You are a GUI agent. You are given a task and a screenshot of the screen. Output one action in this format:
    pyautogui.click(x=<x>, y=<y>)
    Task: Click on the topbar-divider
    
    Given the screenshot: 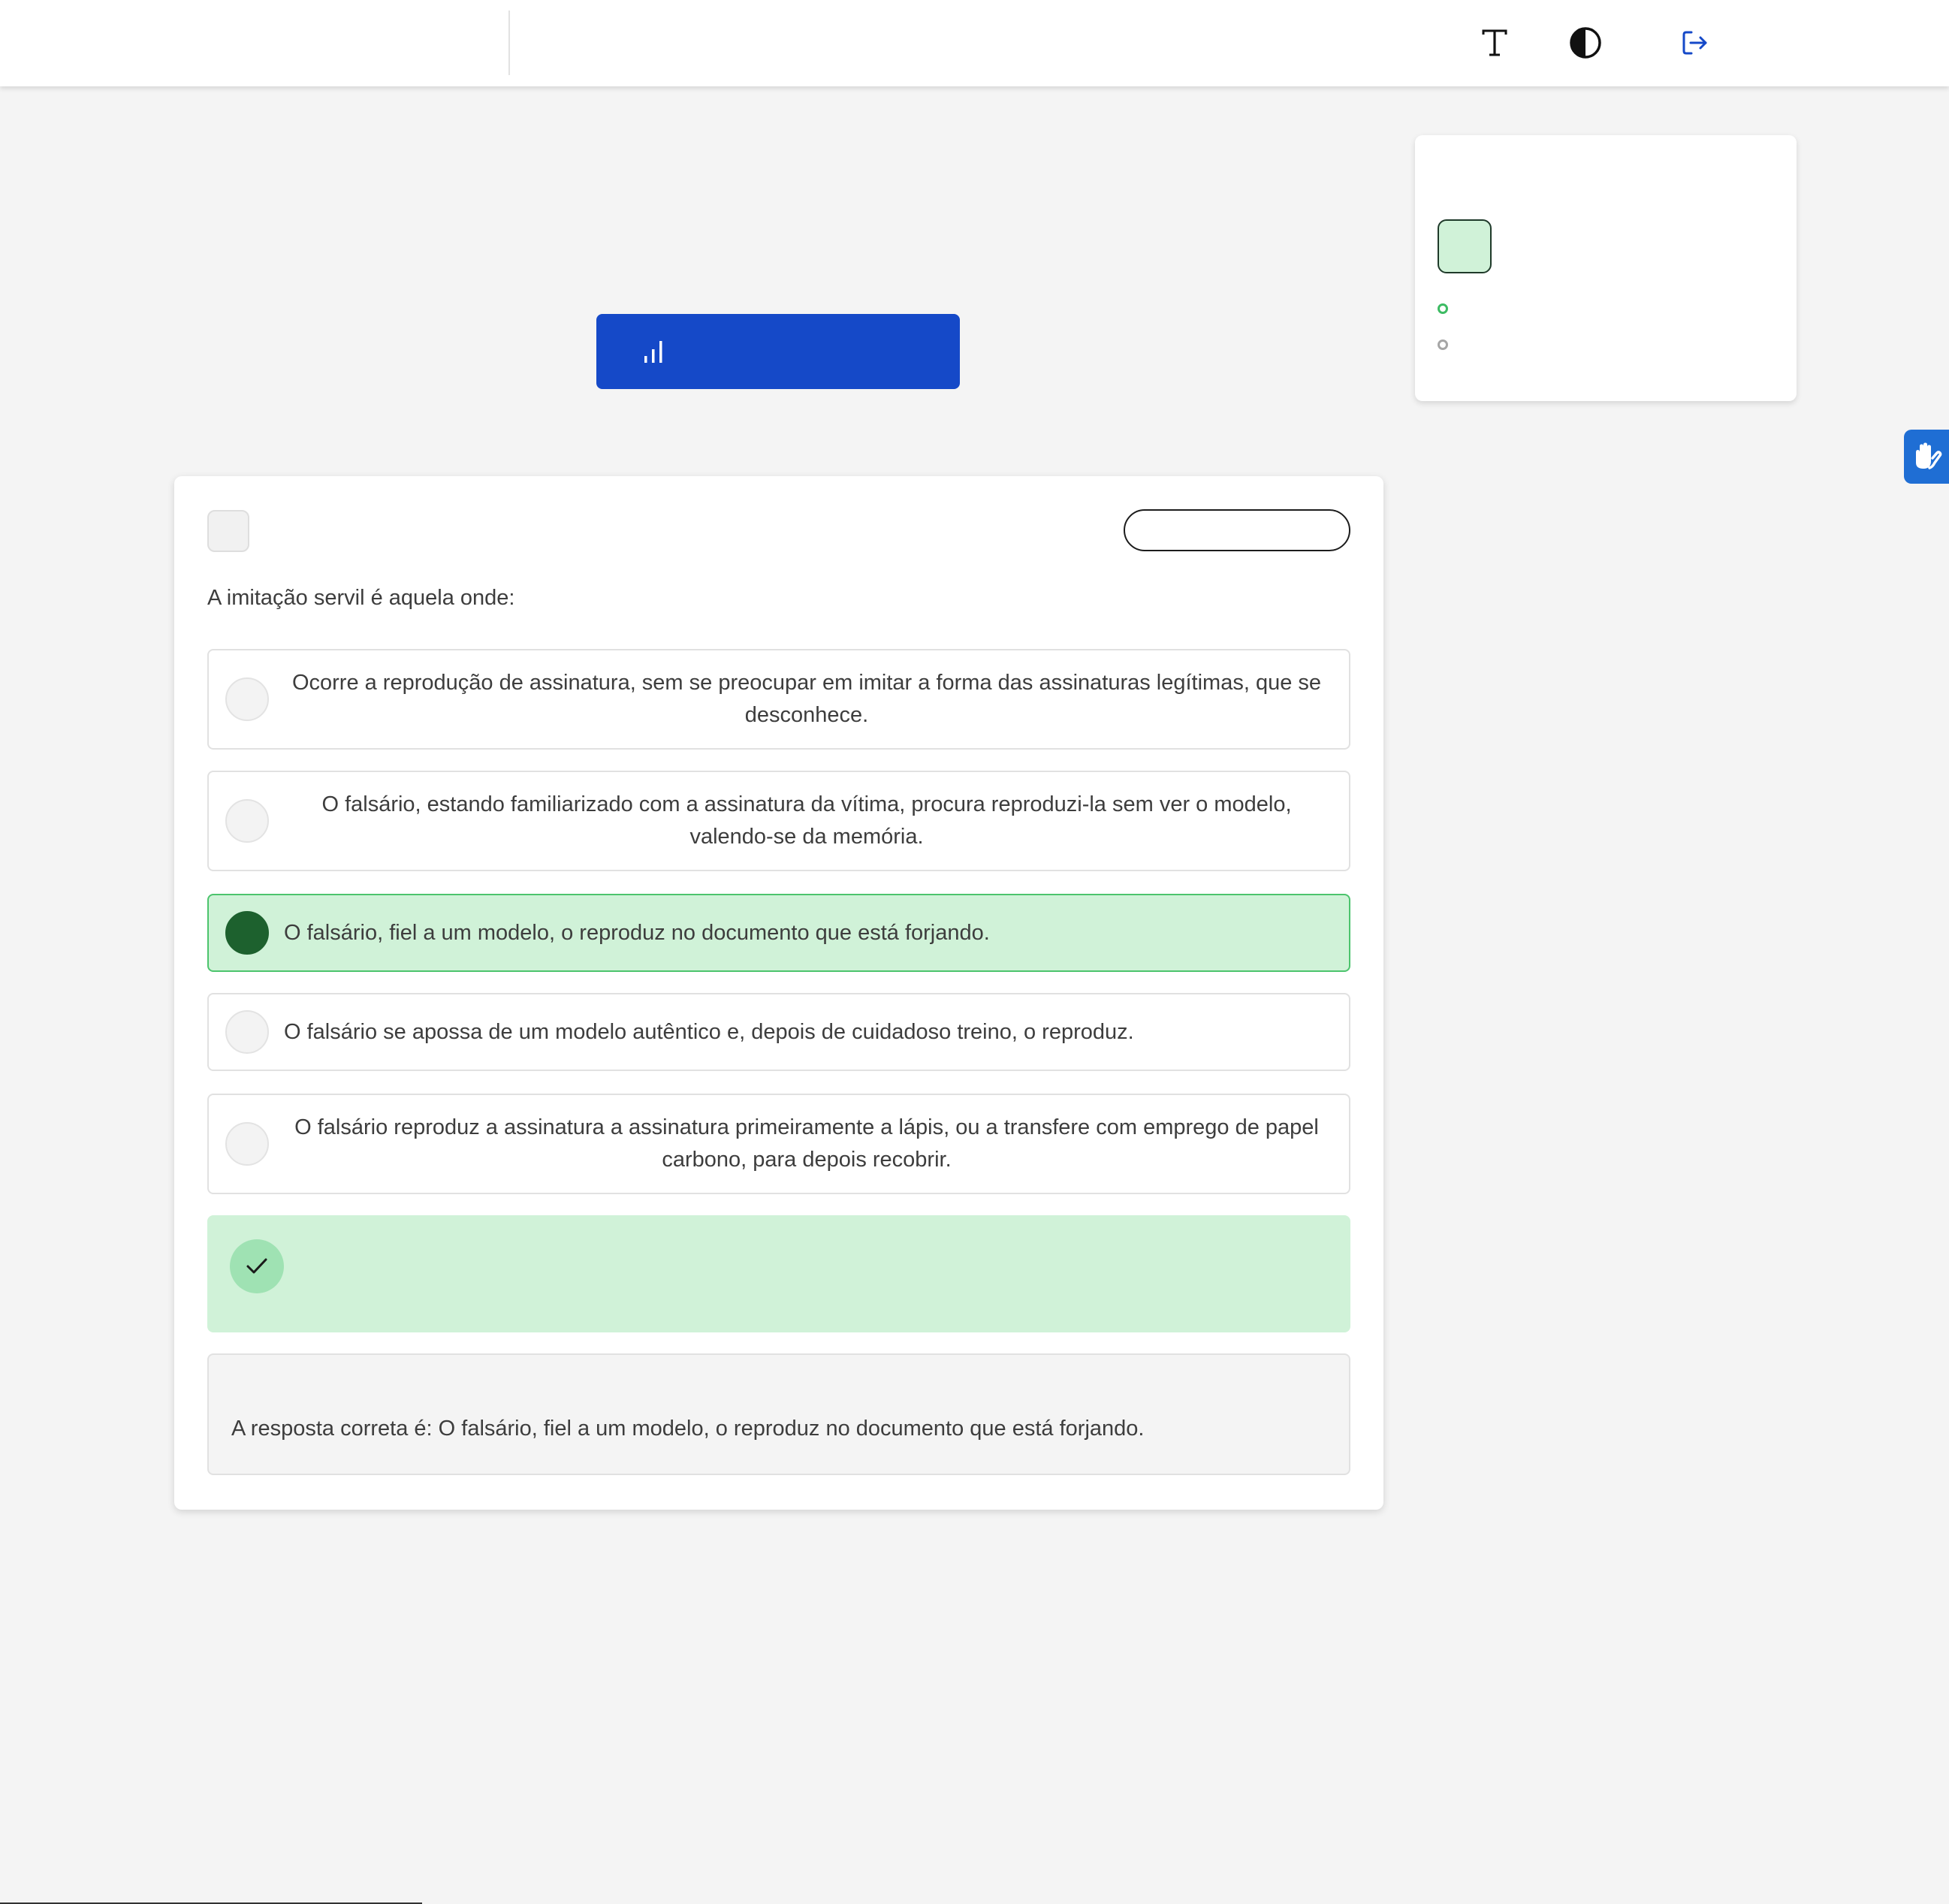 What is the action you would take?
    pyautogui.click(x=509, y=43)
    